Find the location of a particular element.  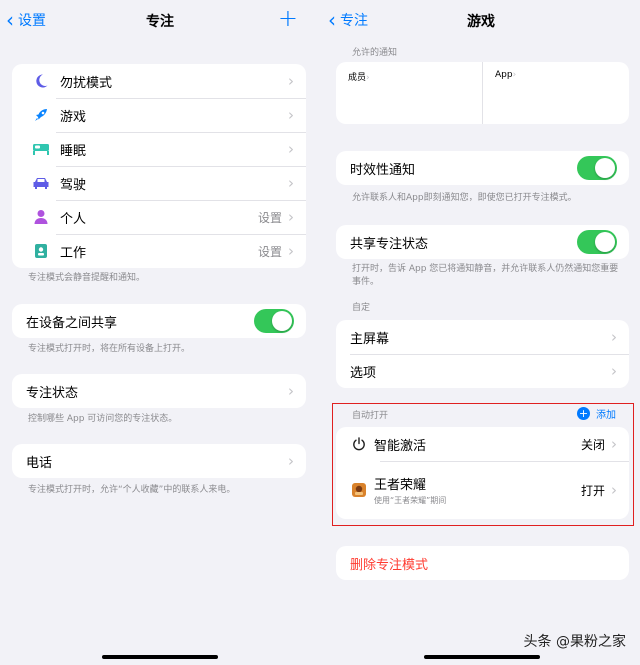

focus-mode-label: 勿扰模式 is located at coordinates (86, 83).